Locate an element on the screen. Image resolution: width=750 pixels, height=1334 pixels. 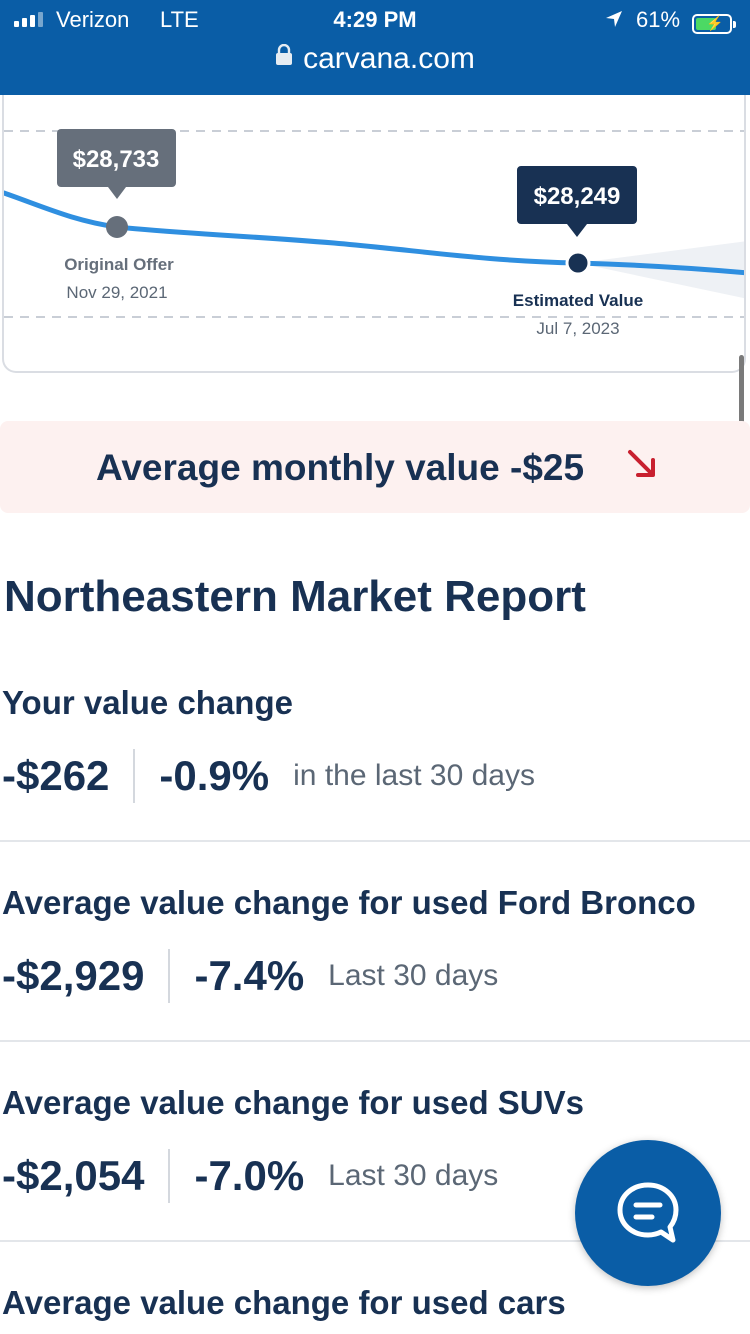
stats-row: -$2,054 -7.0% Last 30 days is located at coordinates (250, 1176).